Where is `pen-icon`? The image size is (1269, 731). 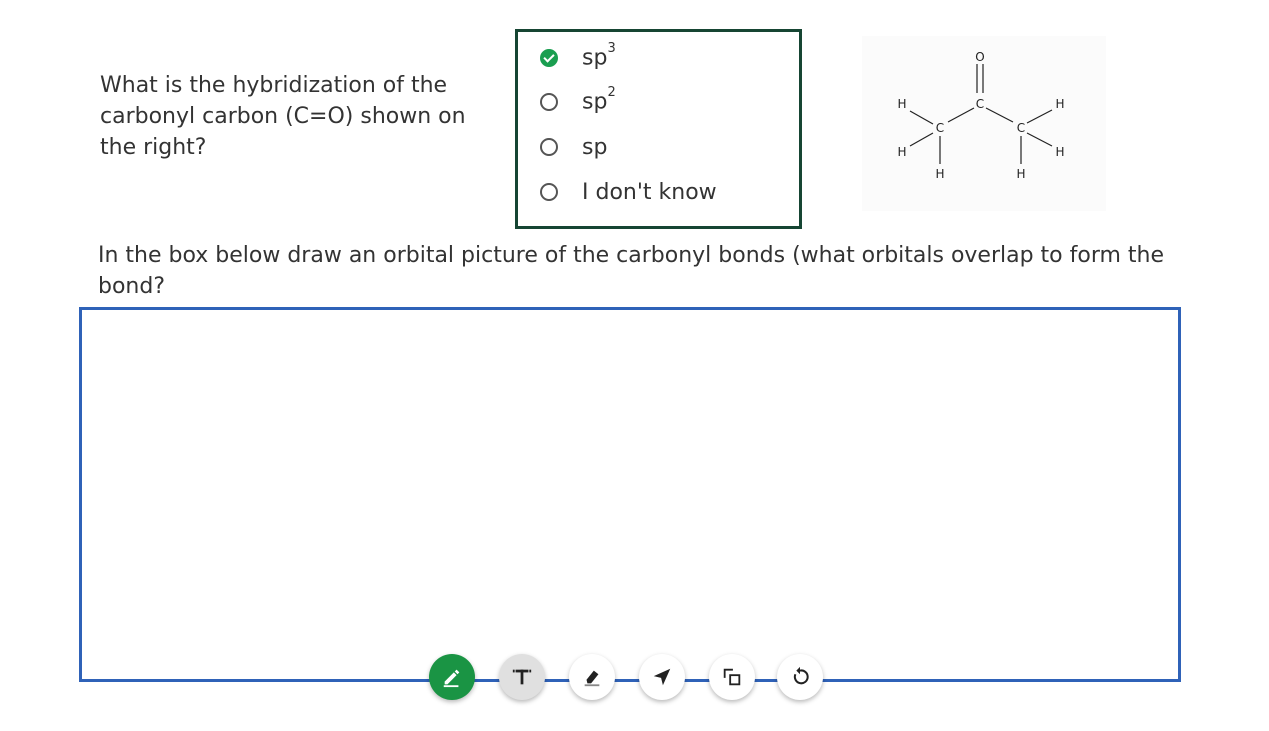
pen-icon is located at coordinates (451, 678).